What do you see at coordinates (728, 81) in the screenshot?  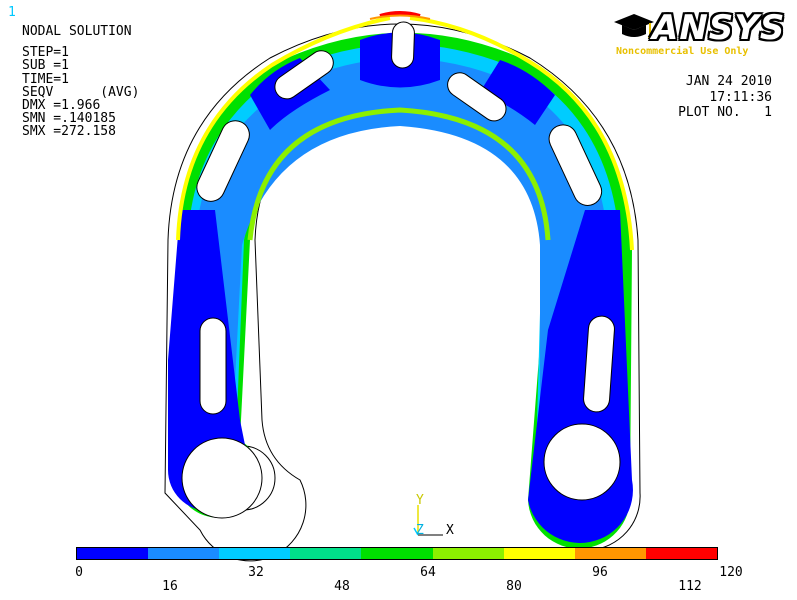 I see `date-label: JAN 24 2010` at bounding box center [728, 81].